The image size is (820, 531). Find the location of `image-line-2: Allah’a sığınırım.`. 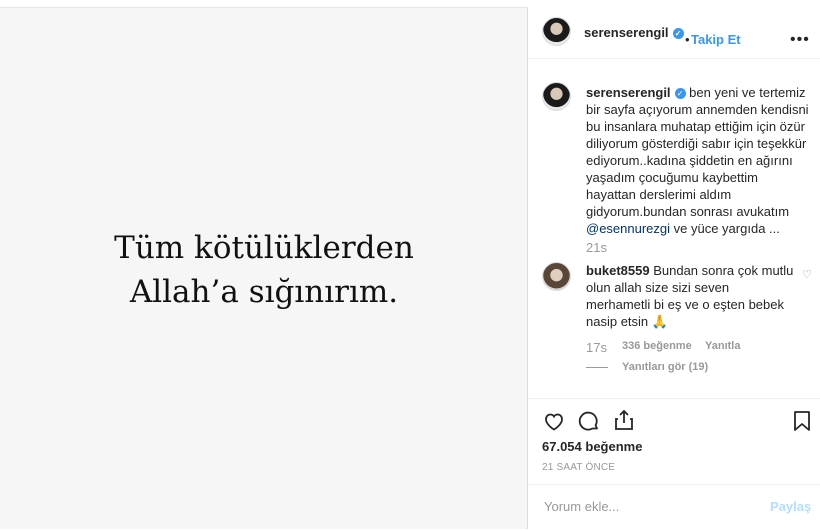

image-line-2: Allah’a sığınırım. is located at coordinates (264, 292).